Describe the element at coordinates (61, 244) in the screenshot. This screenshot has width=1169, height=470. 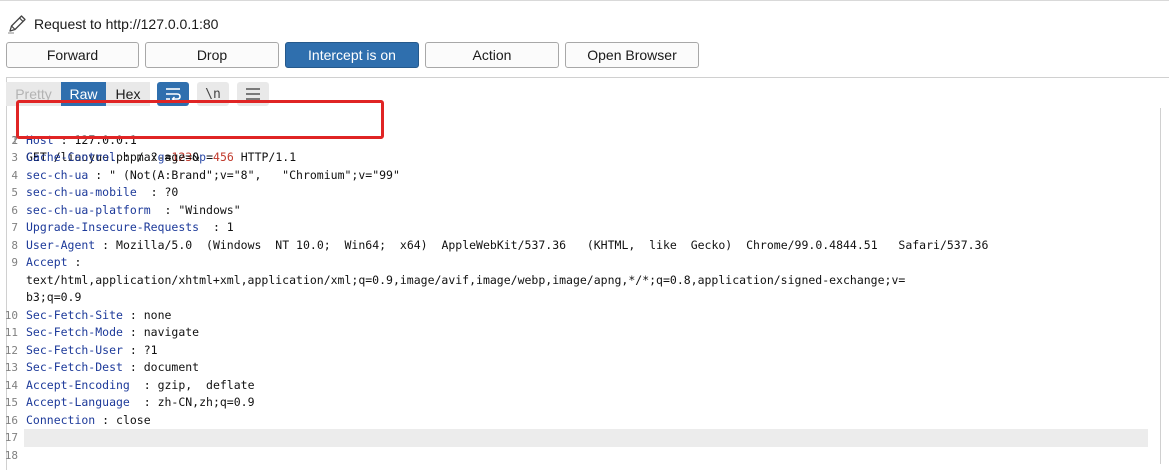
I see `header-name: User-Agent` at that location.